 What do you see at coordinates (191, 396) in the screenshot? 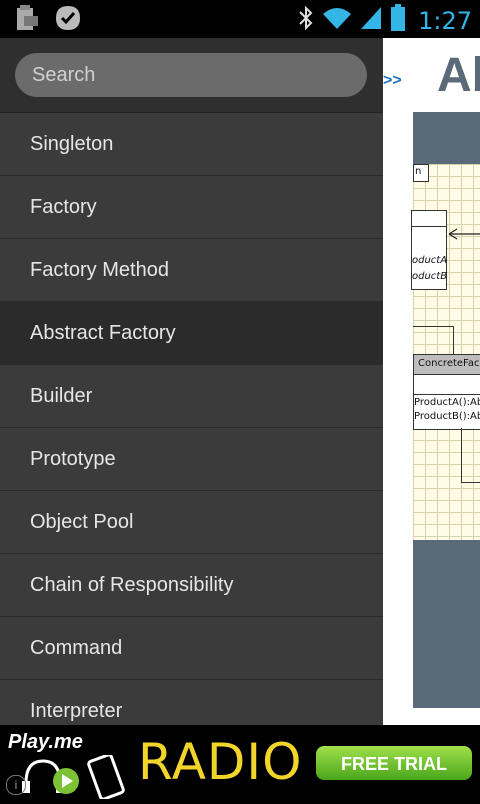
I see `menu-item-builder: Builder` at bounding box center [191, 396].